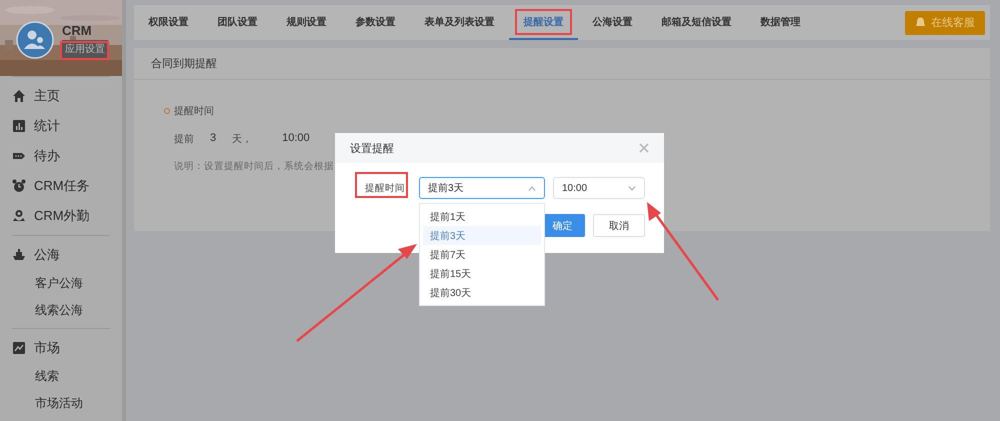  I want to click on caret-down-icon, so click(632, 188).